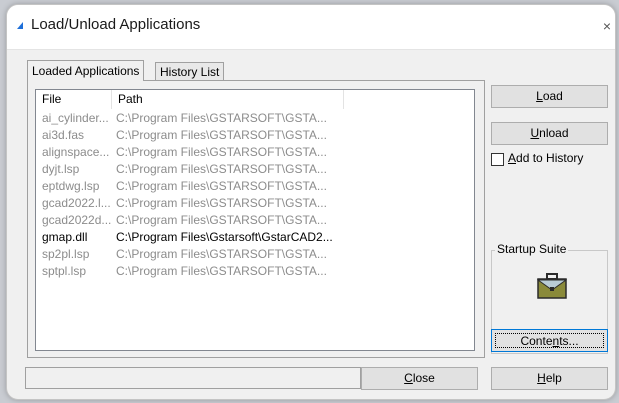 Image resolution: width=619 pixels, height=403 pixels. Describe the element at coordinates (549, 133) in the screenshot. I see `unload-button: Unload` at that location.